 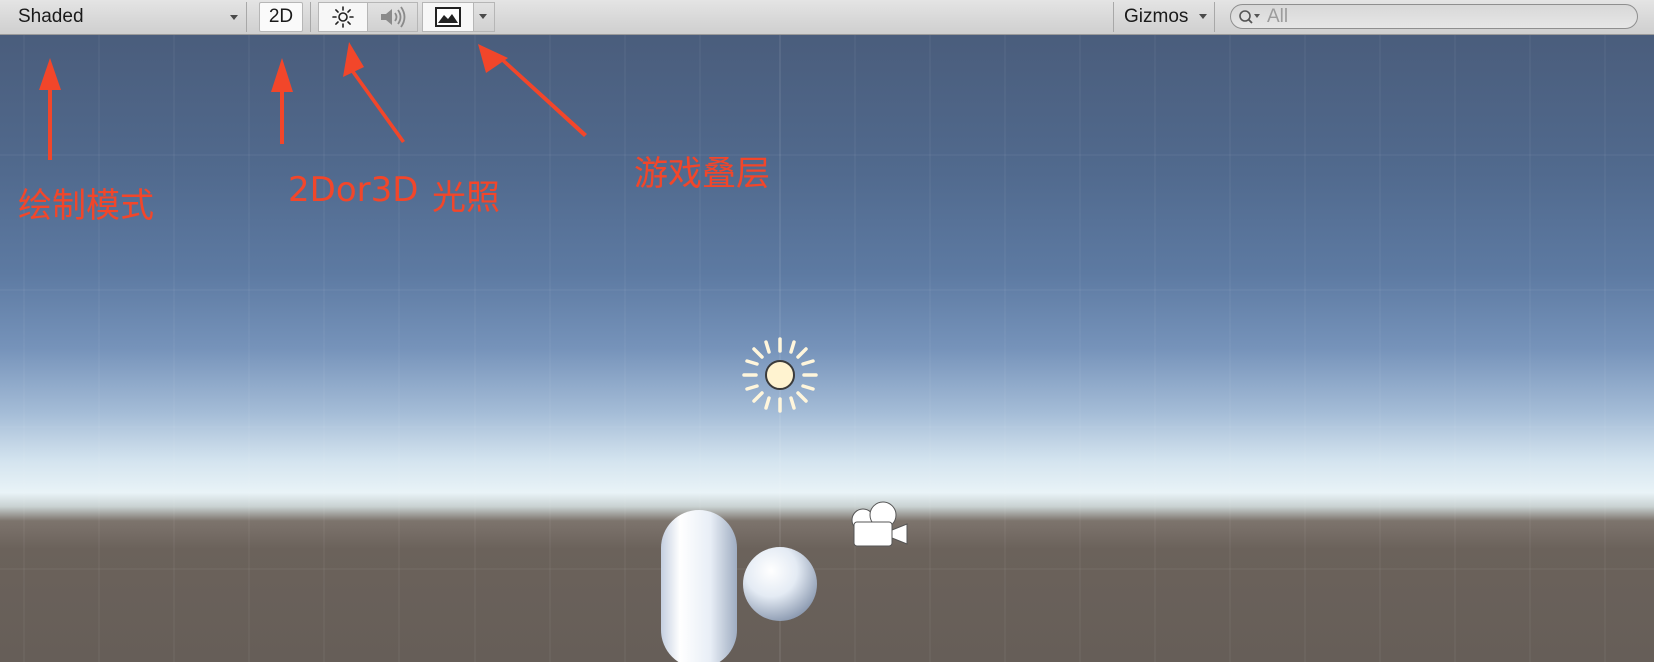 What do you see at coordinates (1452, 16) in the screenshot?
I see `search-input` at bounding box center [1452, 16].